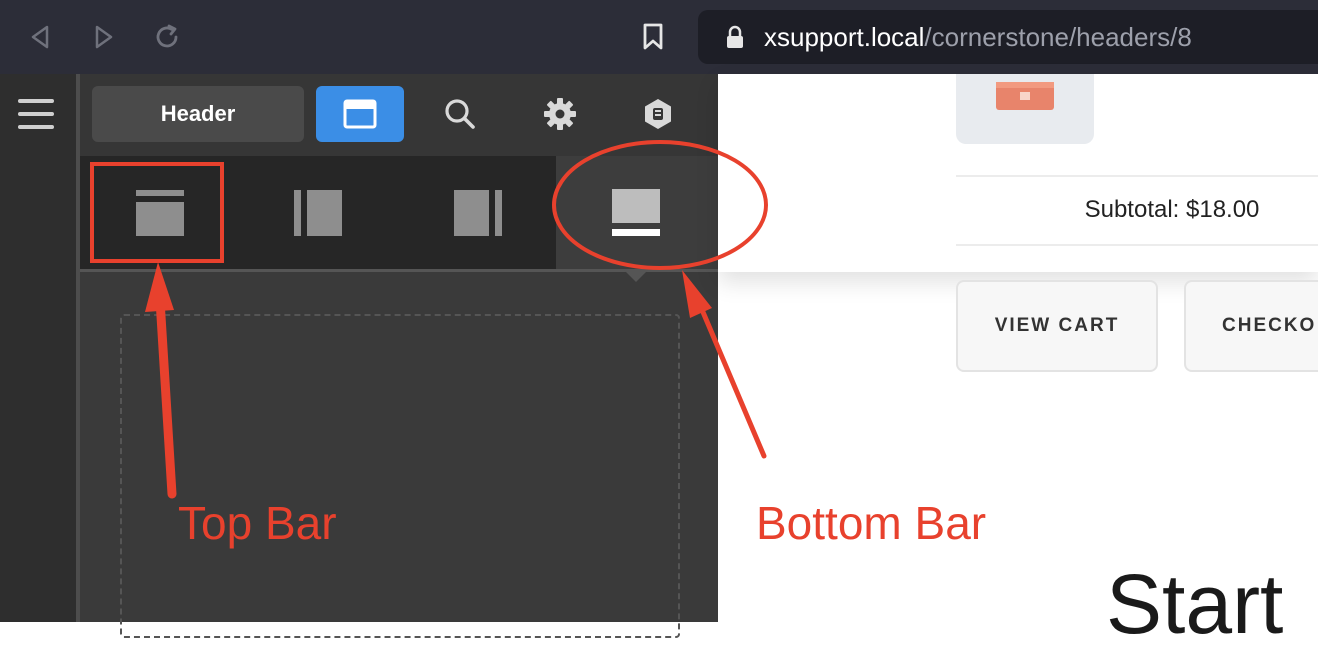 The image size is (1318, 652). Describe the element at coordinates (871, 523) in the screenshot. I see `bottom-bar-label: Bottom Bar` at that location.